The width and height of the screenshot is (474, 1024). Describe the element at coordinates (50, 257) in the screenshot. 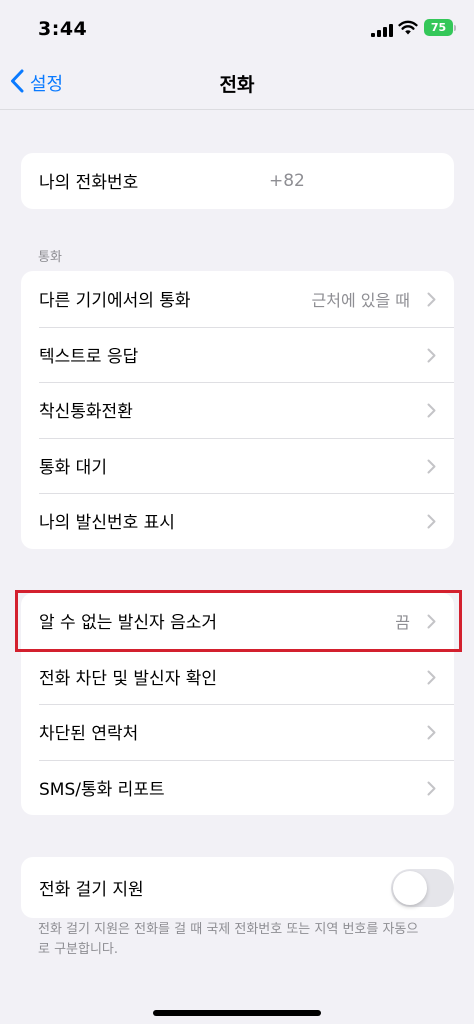

I see `section-header-calls: 통화` at that location.